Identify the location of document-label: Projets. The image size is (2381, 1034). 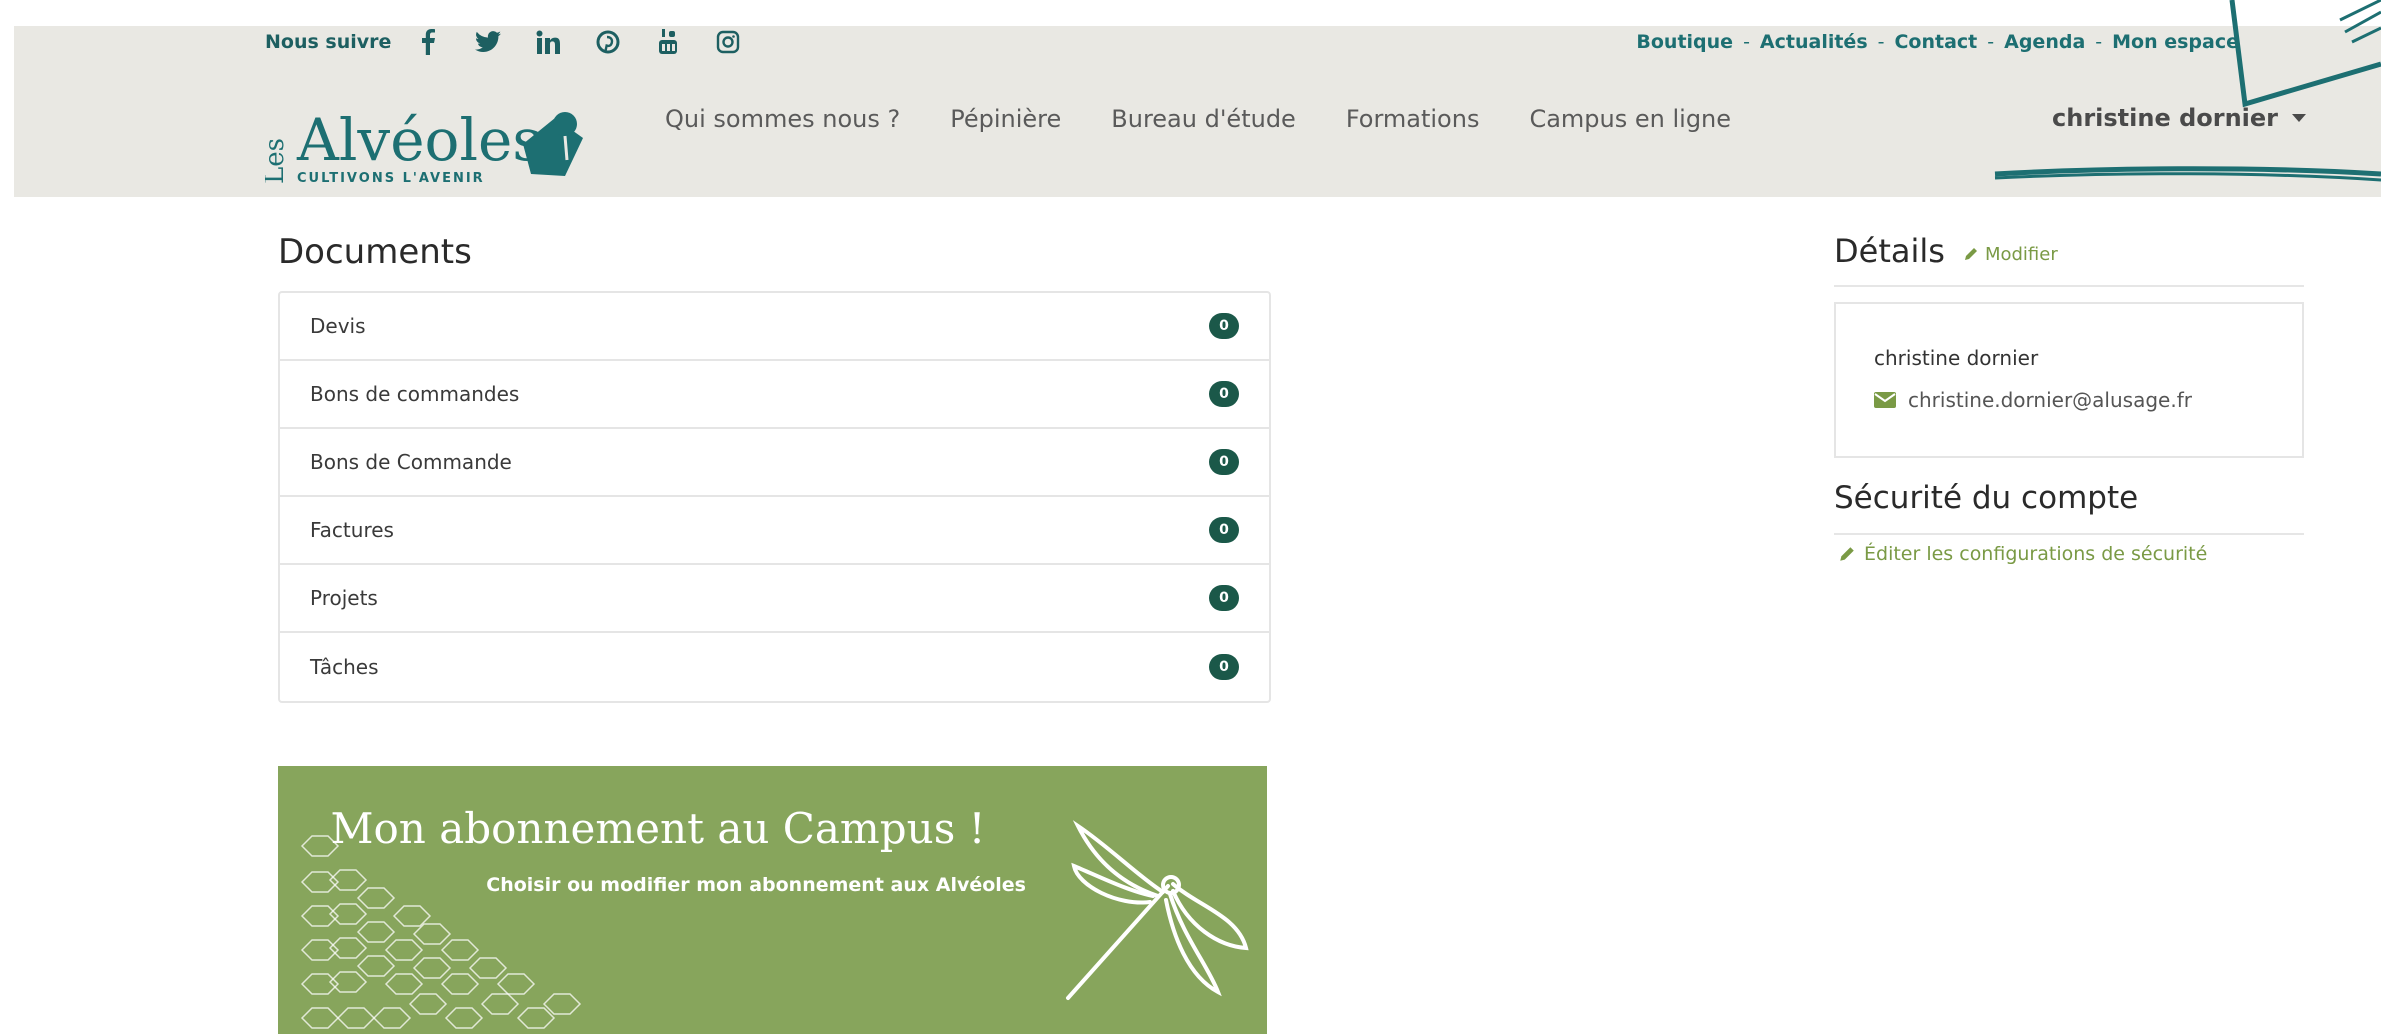
(344, 598).